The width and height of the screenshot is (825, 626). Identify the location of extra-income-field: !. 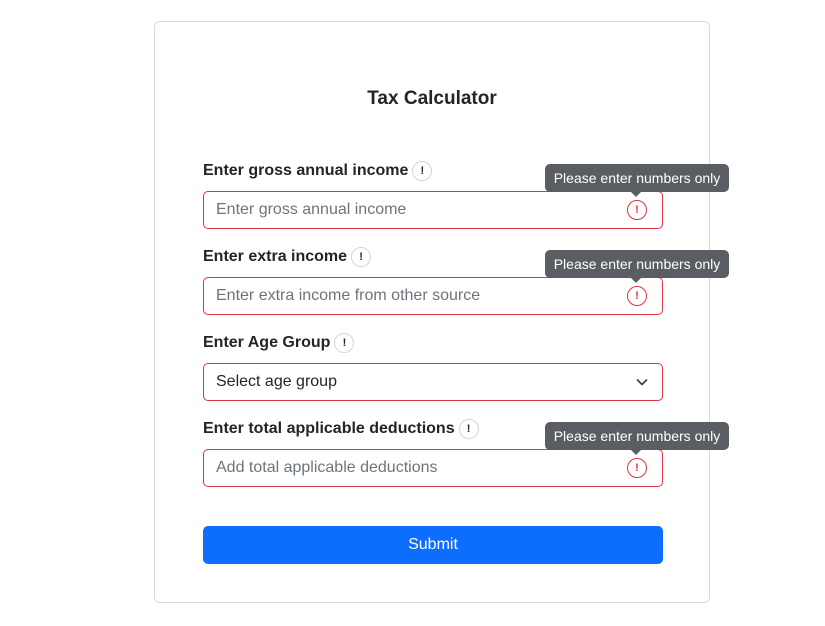
(433, 296).